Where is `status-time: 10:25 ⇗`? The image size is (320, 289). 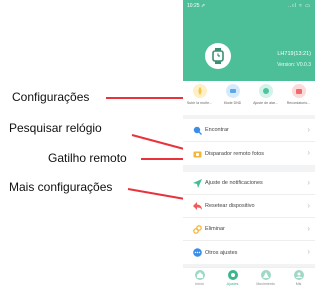 status-time: 10:25 ⇗ is located at coordinates (196, 6).